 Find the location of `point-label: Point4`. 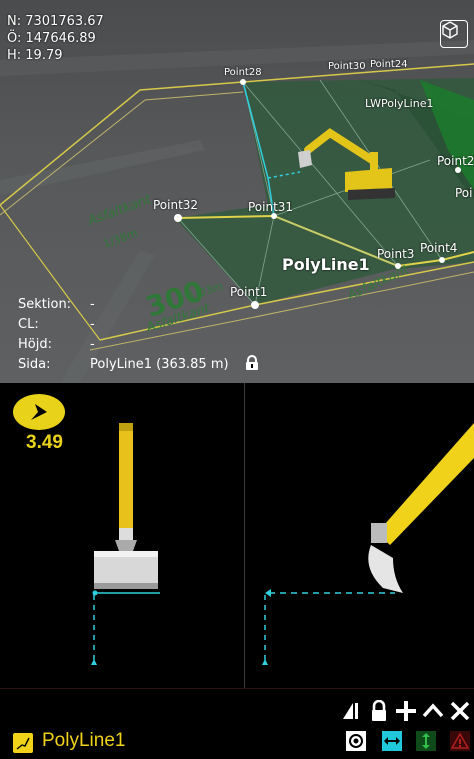

point-label: Point4 is located at coordinates (439, 248).